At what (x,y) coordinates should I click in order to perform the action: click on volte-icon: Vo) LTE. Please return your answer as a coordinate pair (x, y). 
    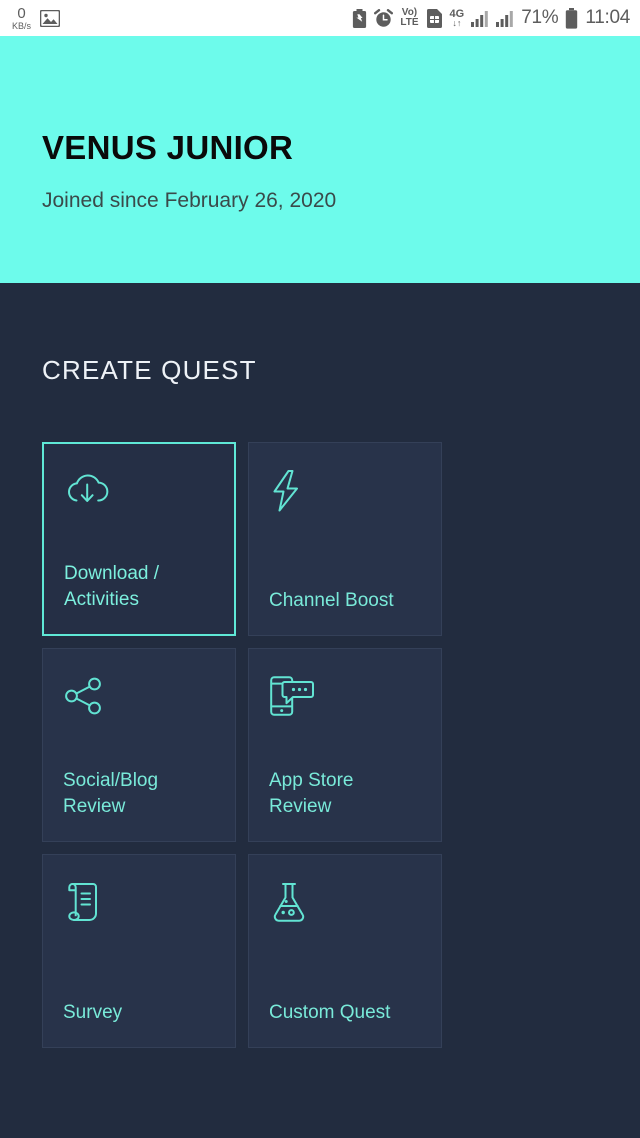
    Looking at the image, I should click on (409, 17).